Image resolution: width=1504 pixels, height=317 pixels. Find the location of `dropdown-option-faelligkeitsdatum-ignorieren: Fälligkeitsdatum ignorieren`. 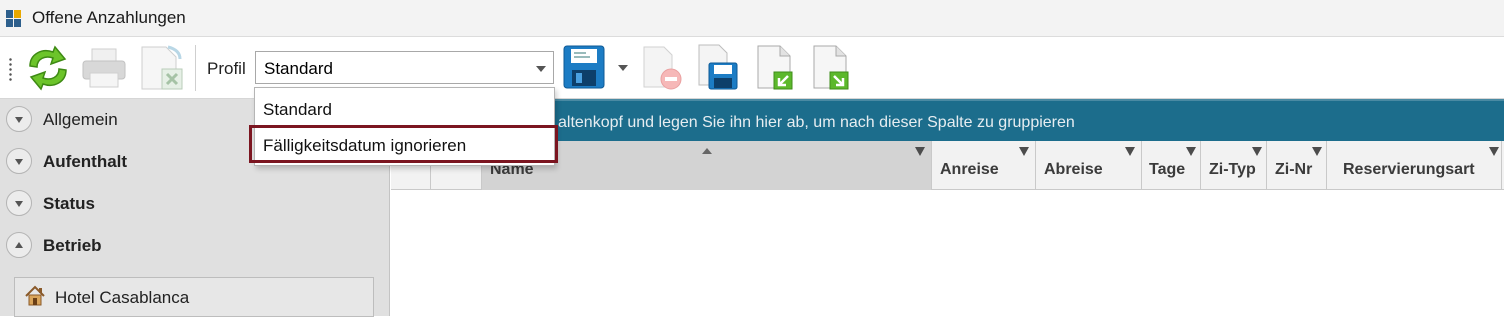

dropdown-option-faelligkeitsdatum-ignorieren: Fälligkeitsdatum ignorieren is located at coordinates (403, 144).